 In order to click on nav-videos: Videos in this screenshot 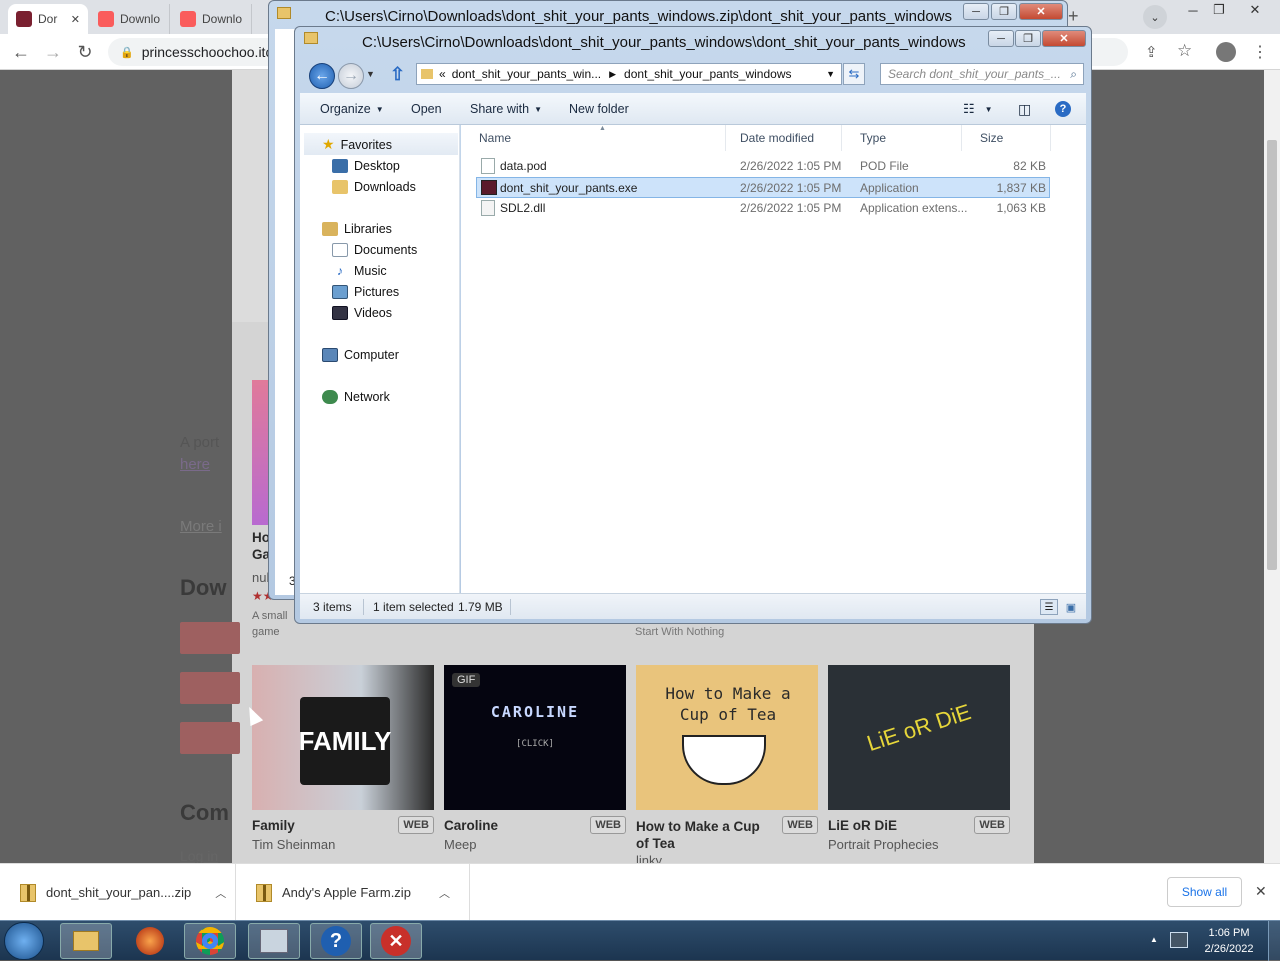, I will do `click(362, 312)`.